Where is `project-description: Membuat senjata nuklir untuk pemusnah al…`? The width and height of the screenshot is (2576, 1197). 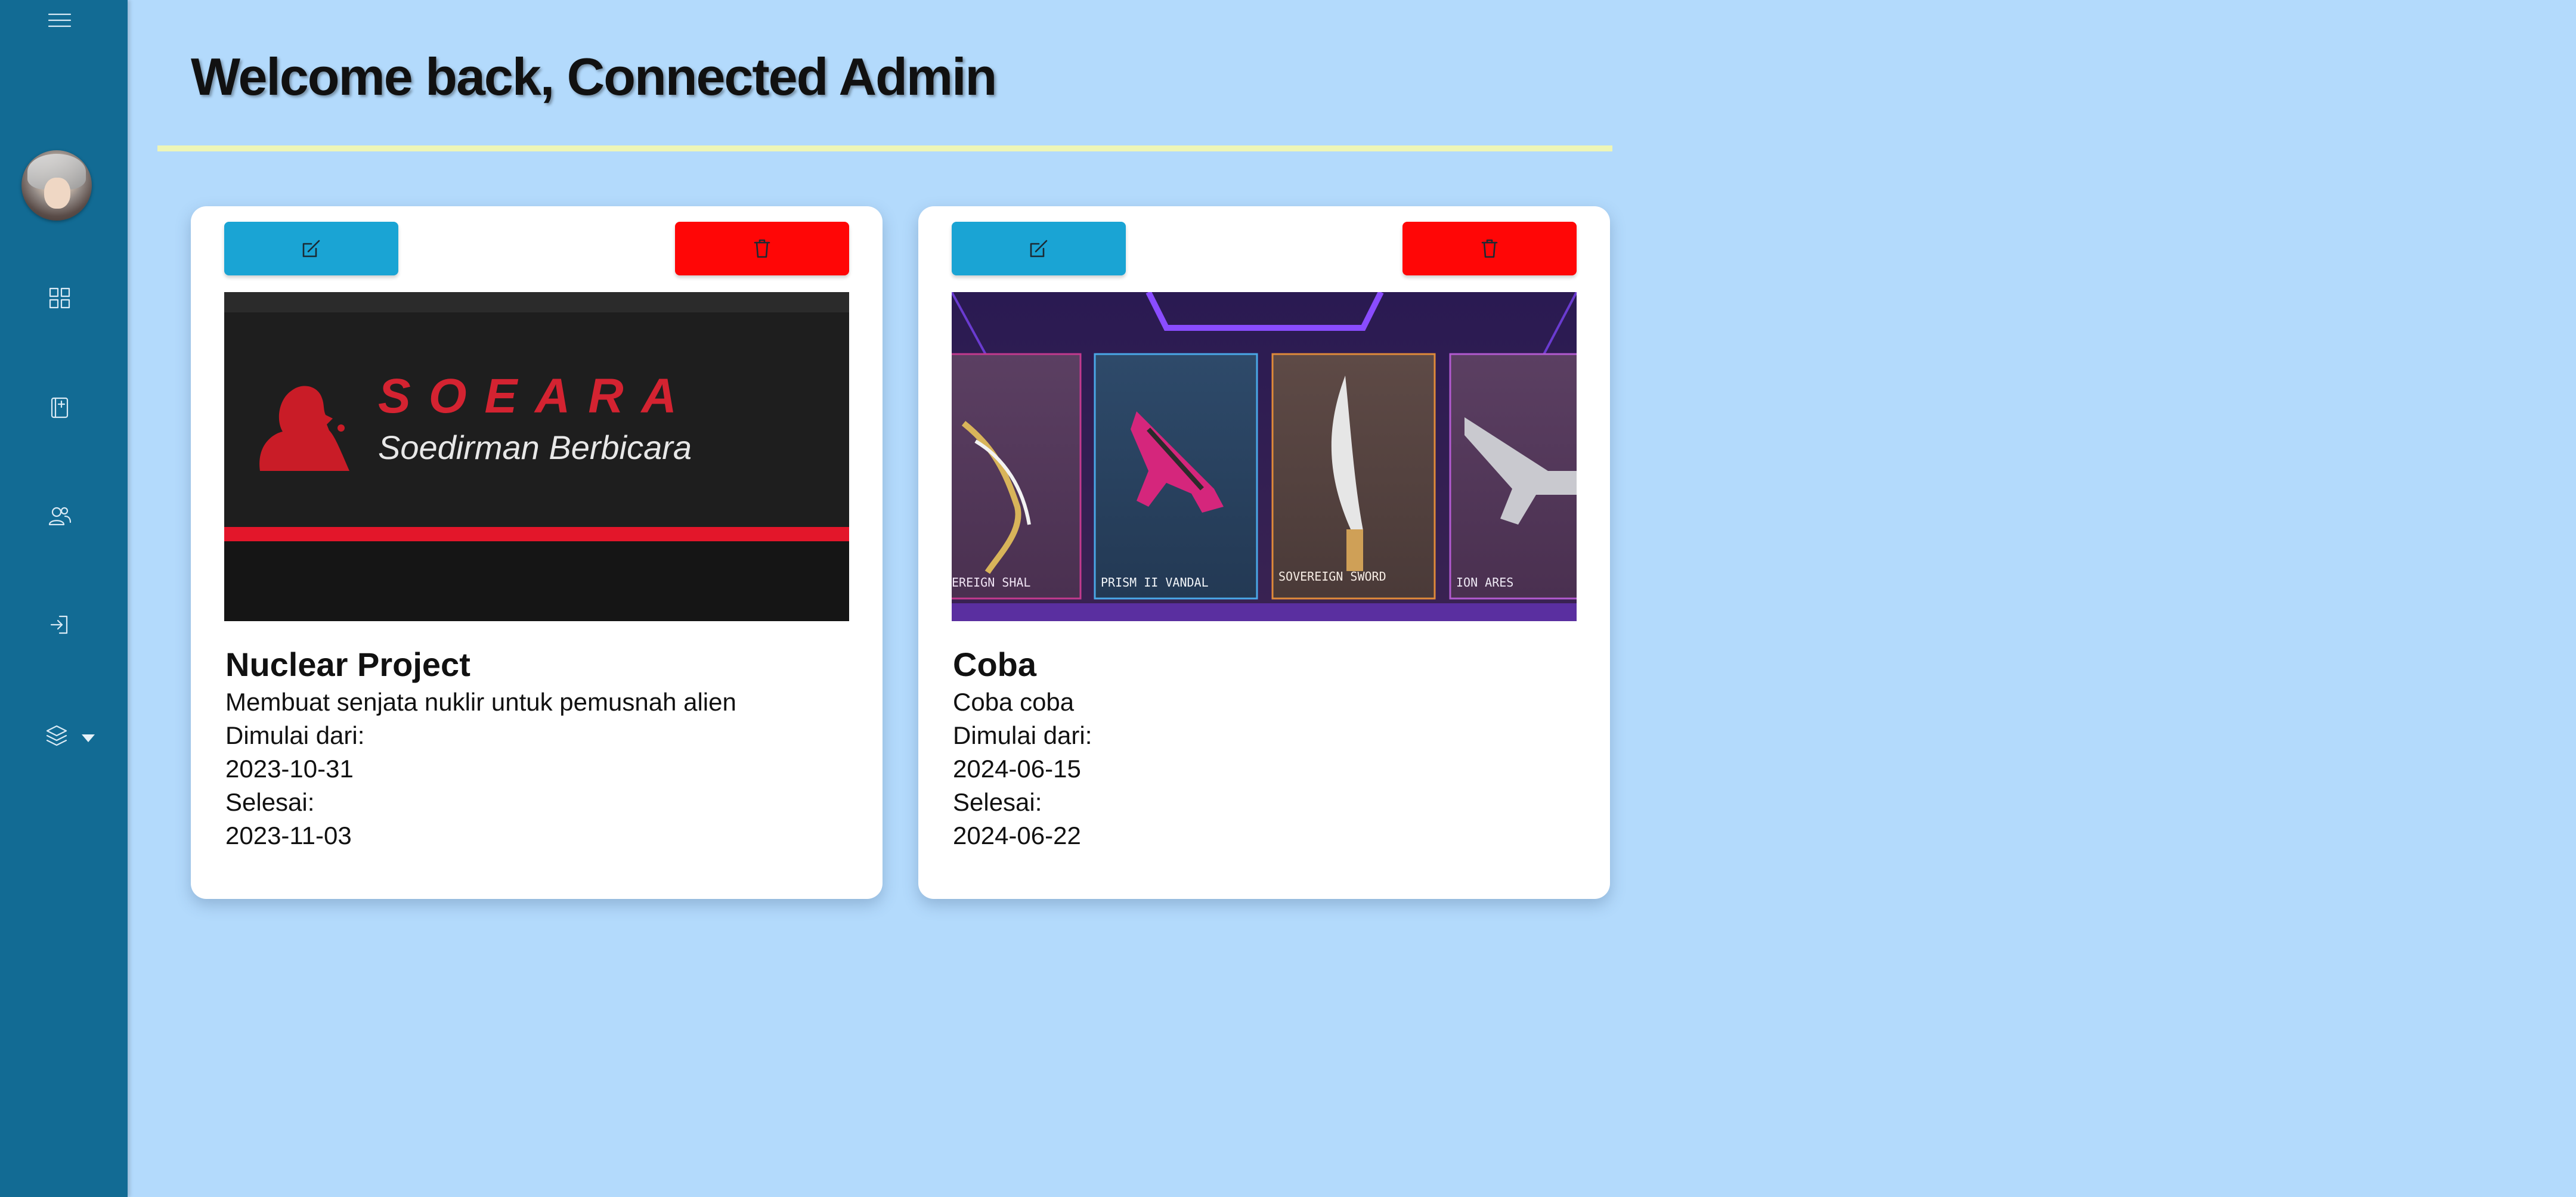 project-description: Membuat senjata nuklir untuk pemusnah al… is located at coordinates (481, 702).